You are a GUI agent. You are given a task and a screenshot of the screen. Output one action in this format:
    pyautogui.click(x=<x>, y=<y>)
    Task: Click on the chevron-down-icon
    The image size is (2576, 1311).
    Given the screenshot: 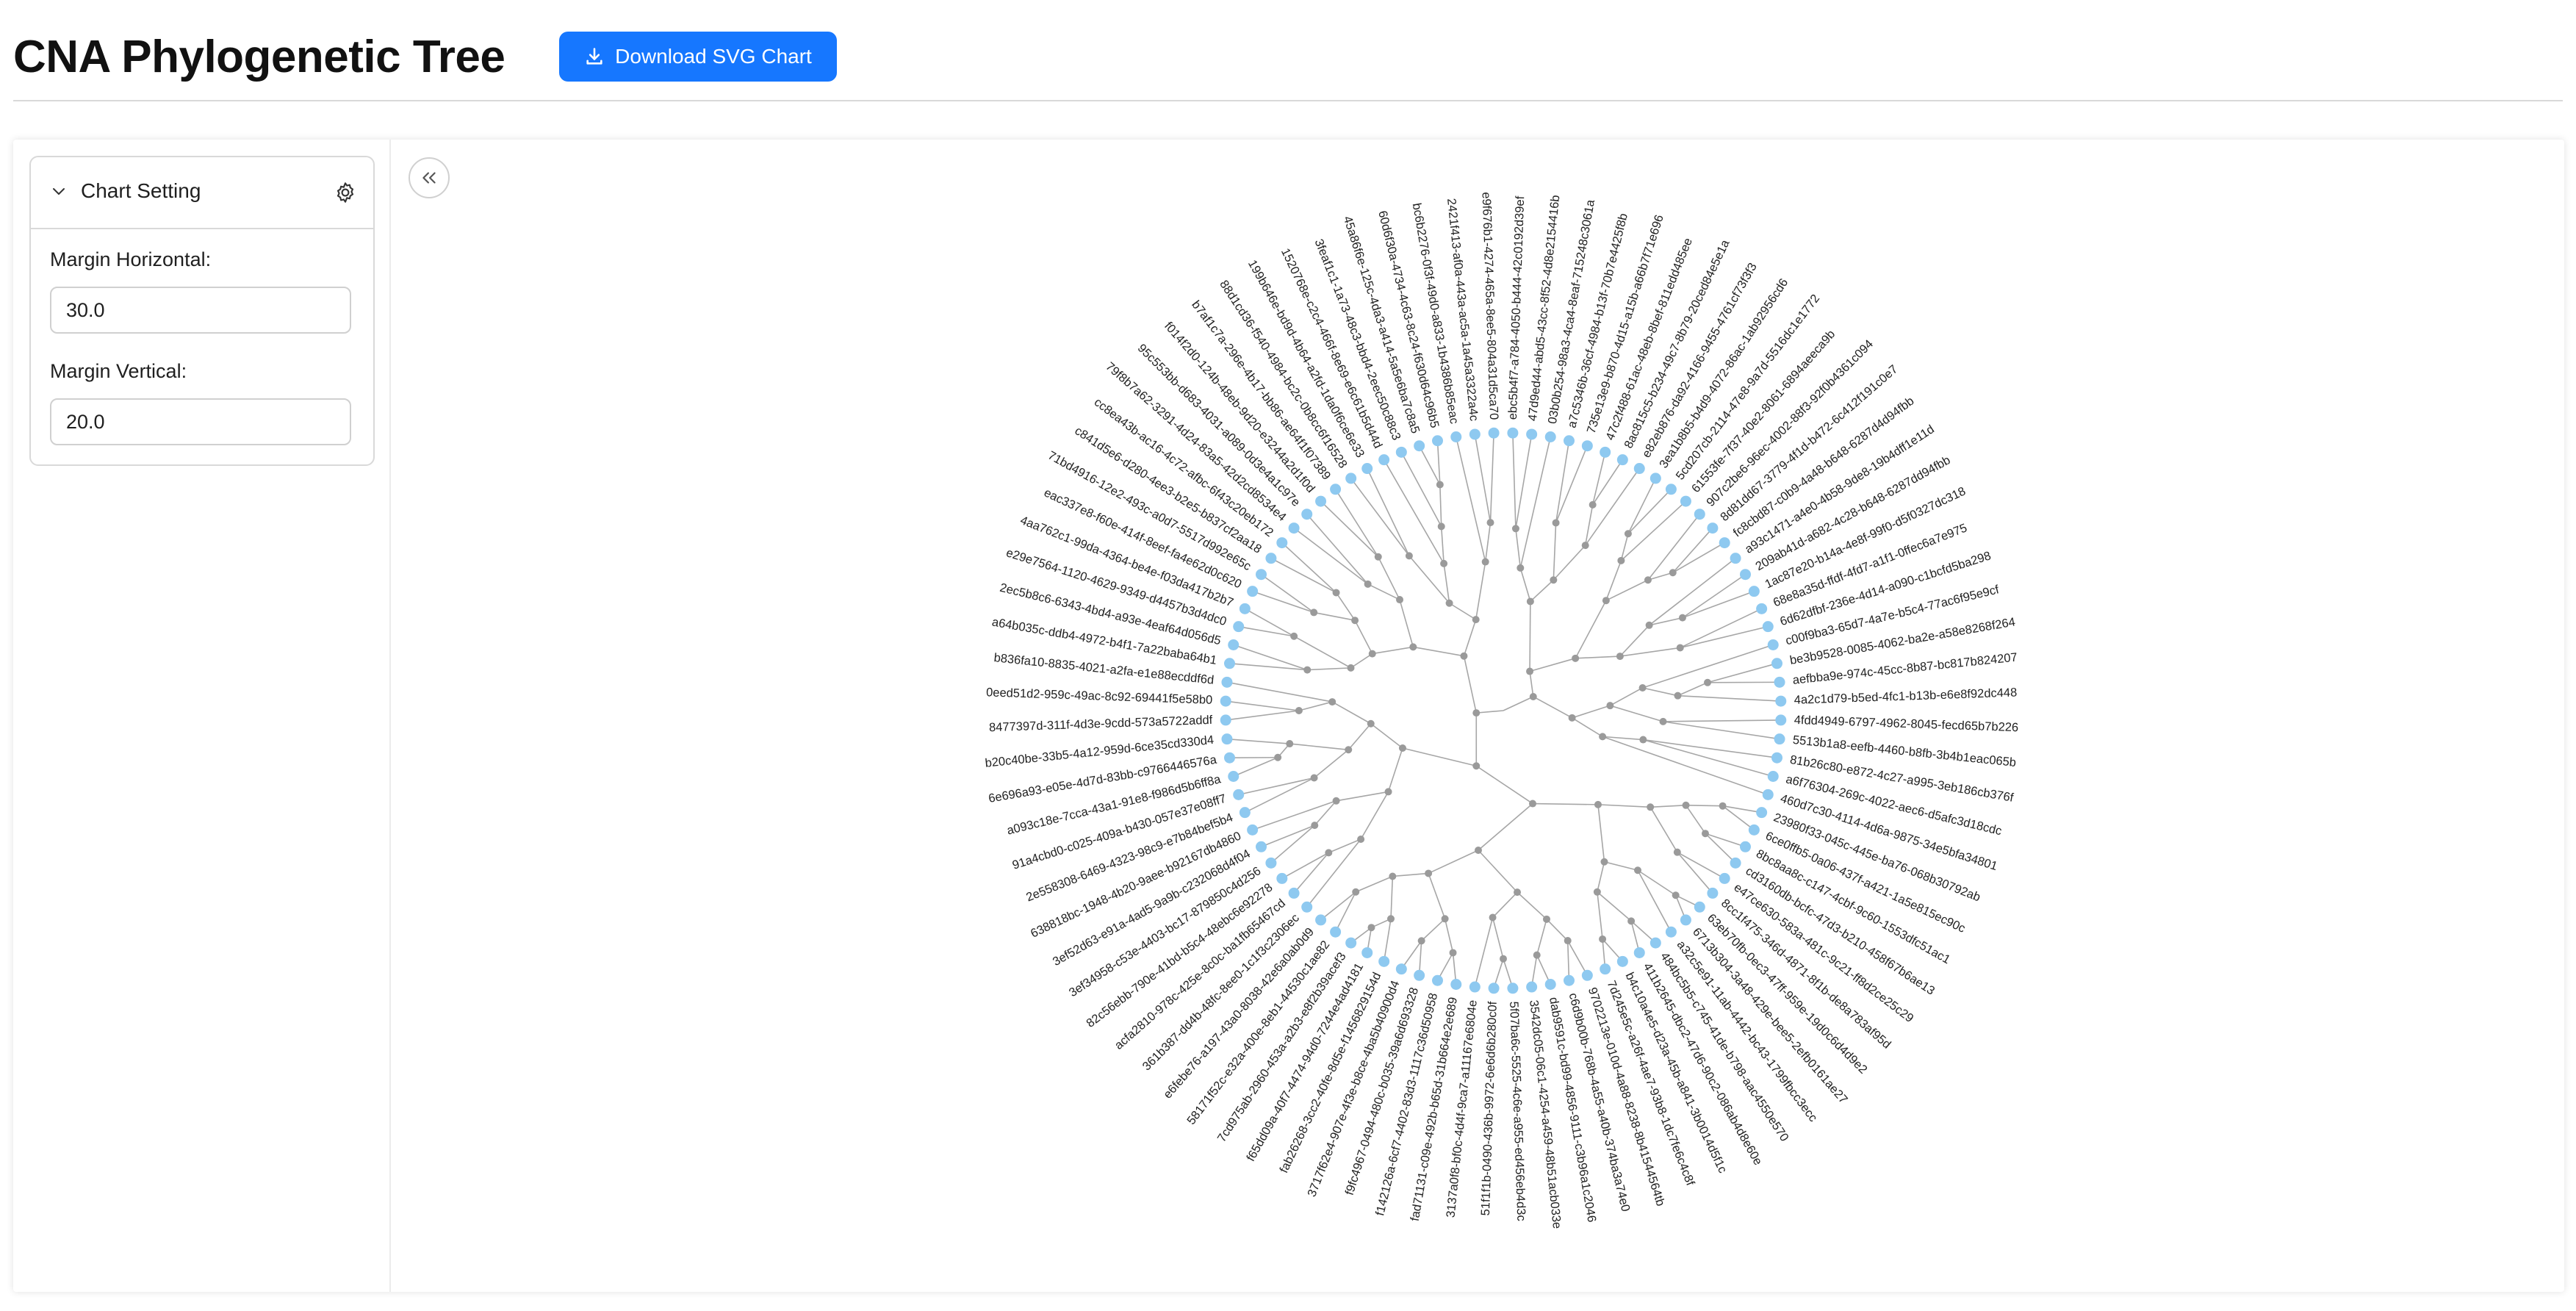 What is the action you would take?
    pyautogui.click(x=59, y=191)
    